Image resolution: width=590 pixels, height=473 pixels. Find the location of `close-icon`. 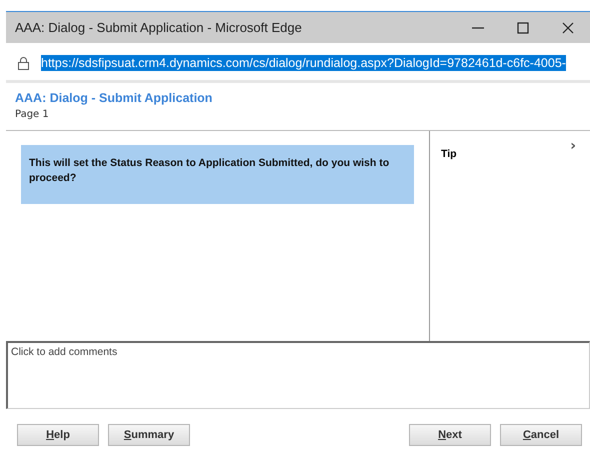

close-icon is located at coordinates (568, 28).